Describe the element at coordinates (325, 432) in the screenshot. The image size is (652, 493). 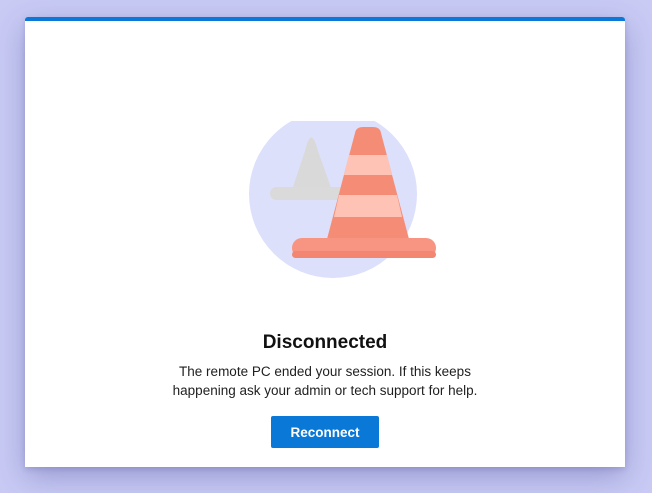
I see `reconnect-button: Reconnect` at that location.